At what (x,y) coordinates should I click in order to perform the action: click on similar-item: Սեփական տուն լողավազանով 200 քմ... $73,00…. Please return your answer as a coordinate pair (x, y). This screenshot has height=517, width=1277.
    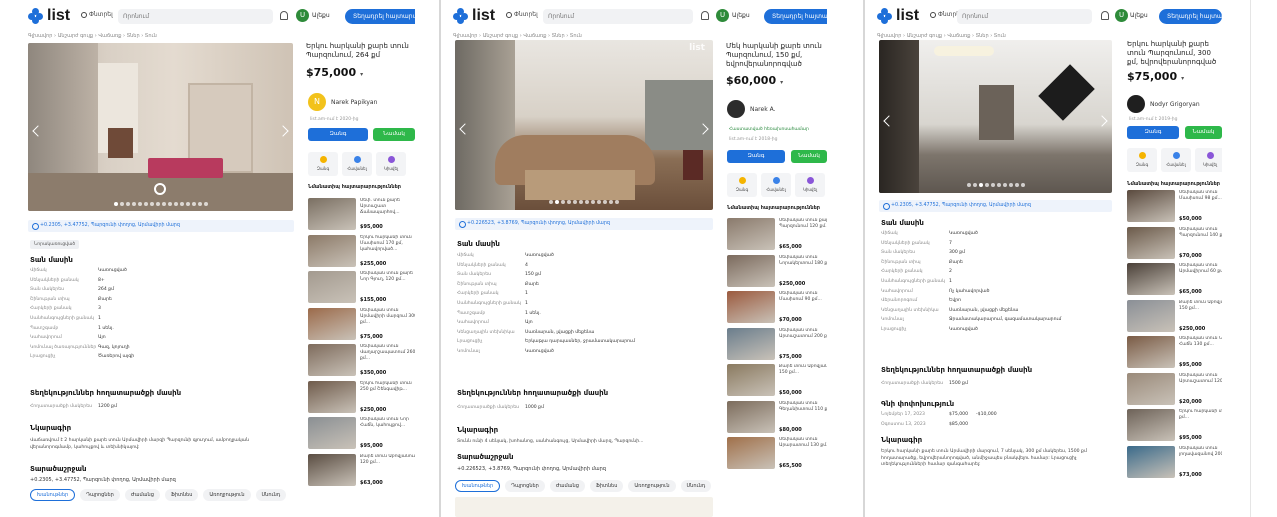
    Looking at the image, I should click on (1174, 462).